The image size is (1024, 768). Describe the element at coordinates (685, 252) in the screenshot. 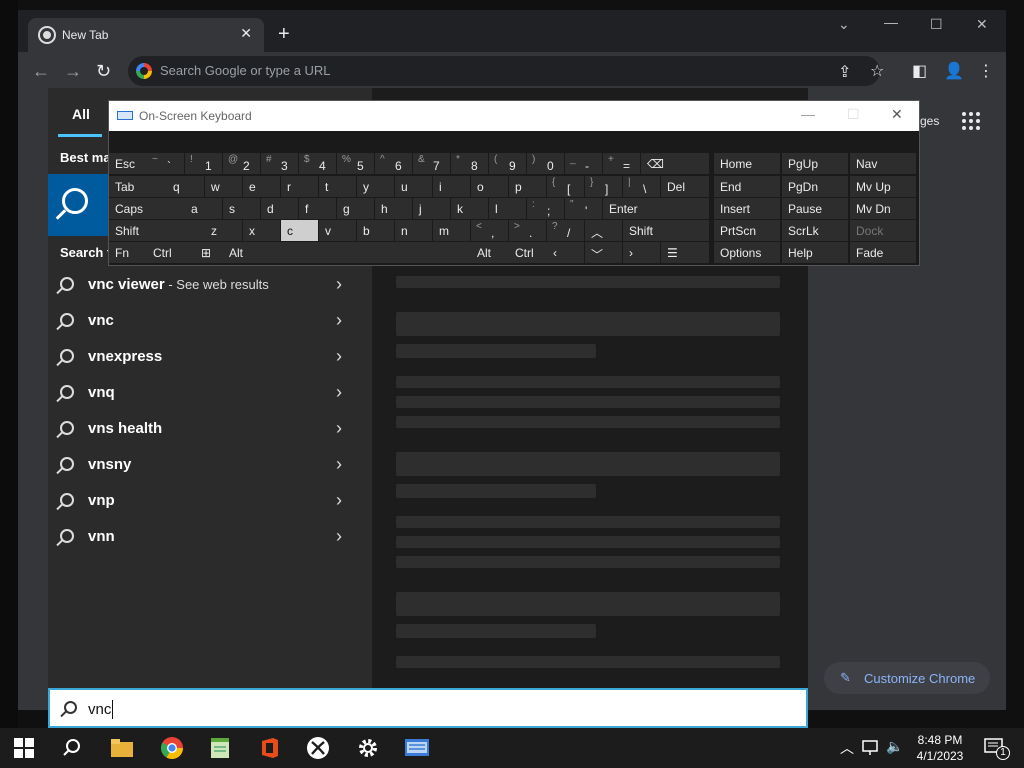

I see `context-menu-key-icon: ☰` at that location.